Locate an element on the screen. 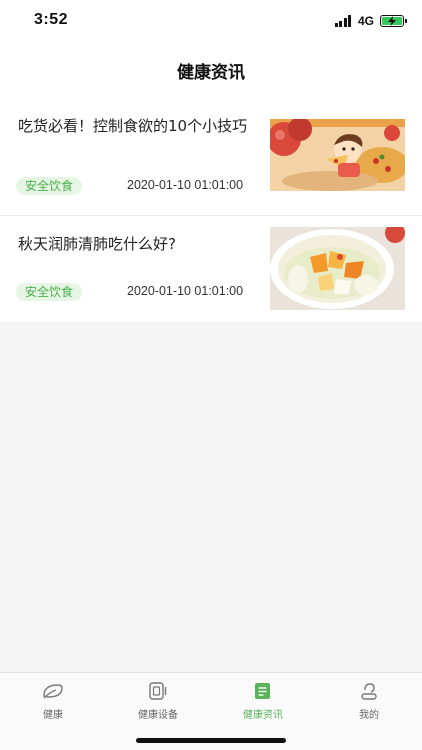 This screenshot has width=422, height=750. status-indicators: 4G is located at coordinates (370, 21).